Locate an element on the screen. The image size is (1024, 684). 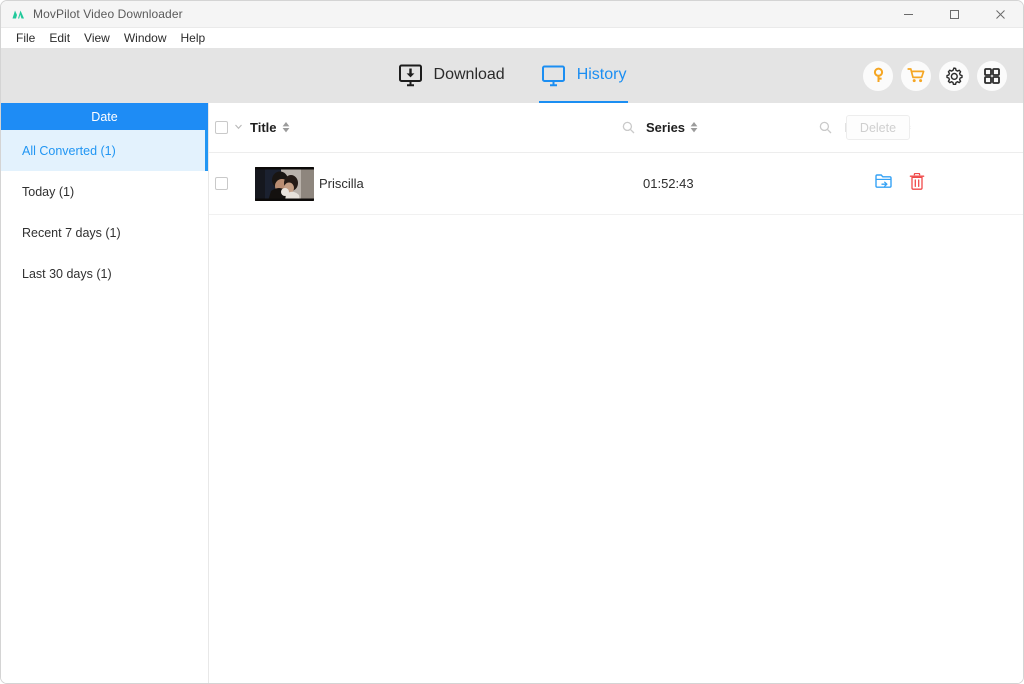
chevron-down-icon is located at coordinates (238, 128).